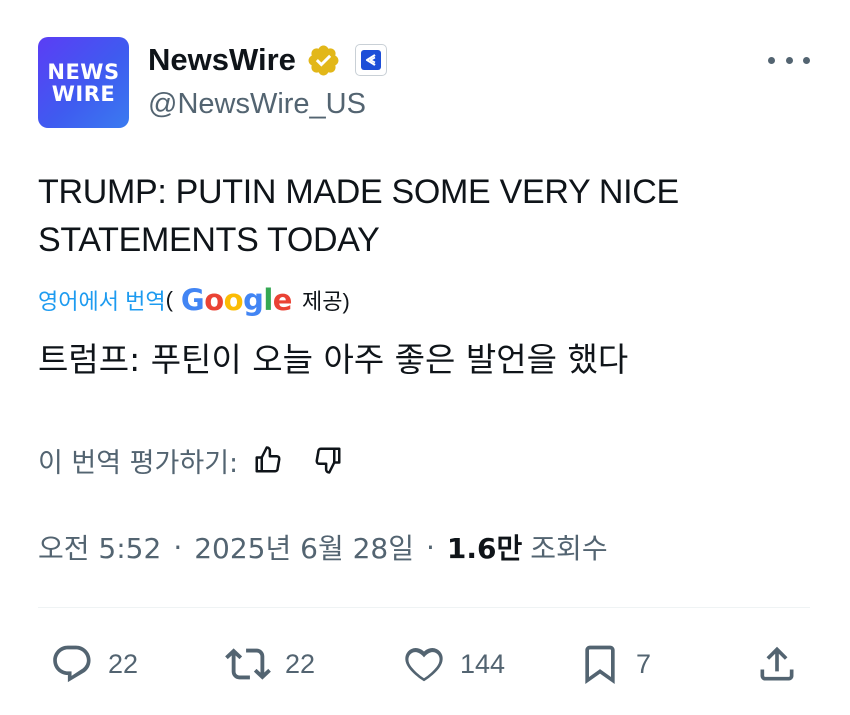 The height and width of the screenshot is (715, 850). What do you see at coordinates (328, 460) in the screenshot?
I see `thumbs-down-icon` at bounding box center [328, 460].